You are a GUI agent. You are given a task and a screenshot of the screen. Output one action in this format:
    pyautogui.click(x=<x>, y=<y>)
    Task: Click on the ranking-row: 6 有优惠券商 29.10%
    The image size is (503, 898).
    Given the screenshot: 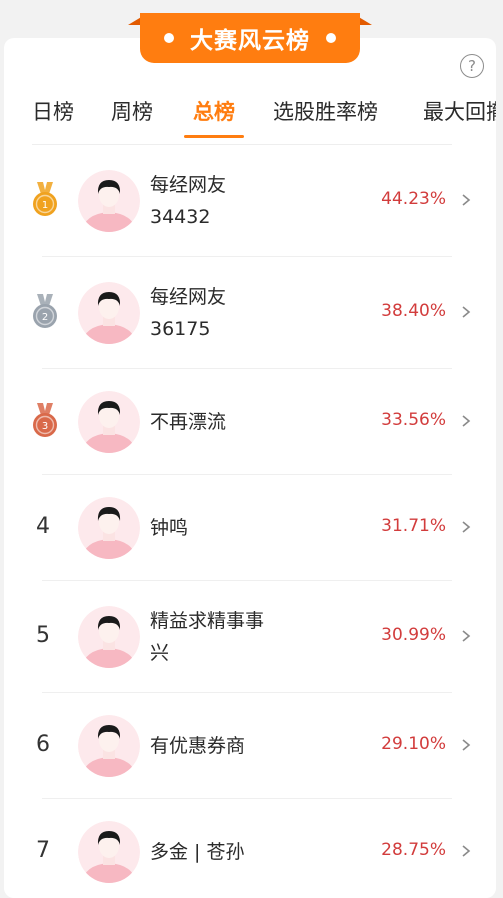 What is the action you would take?
    pyautogui.click(x=250, y=746)
    